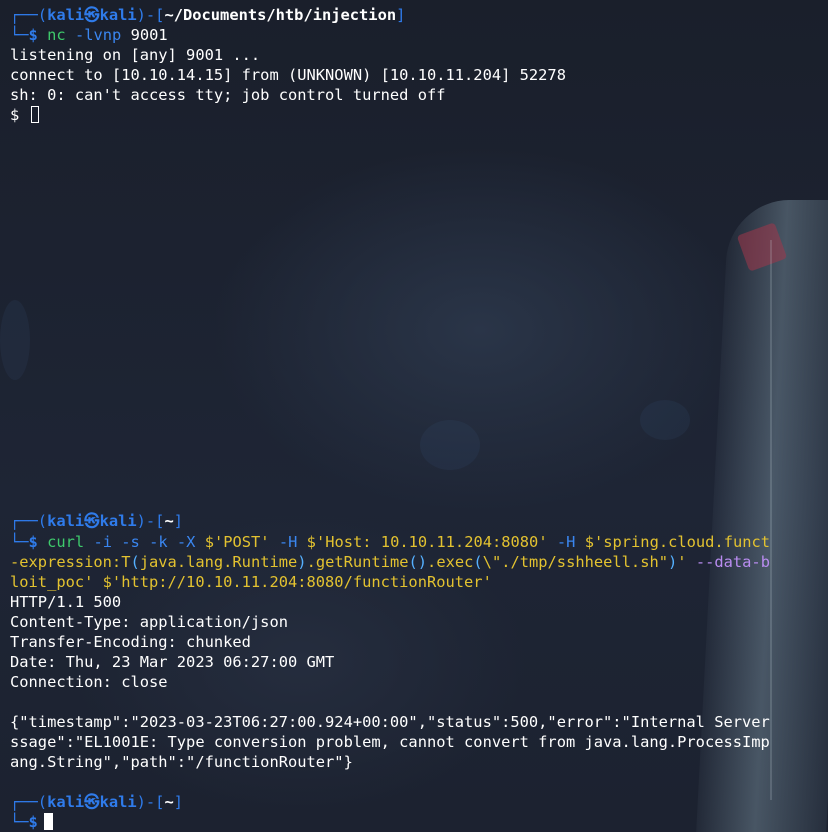  What do you see at coordinates (66, 602) in the screenshot?
I see `http-status-line: HTTP/1.1 500` at bounding box center [66, 602].